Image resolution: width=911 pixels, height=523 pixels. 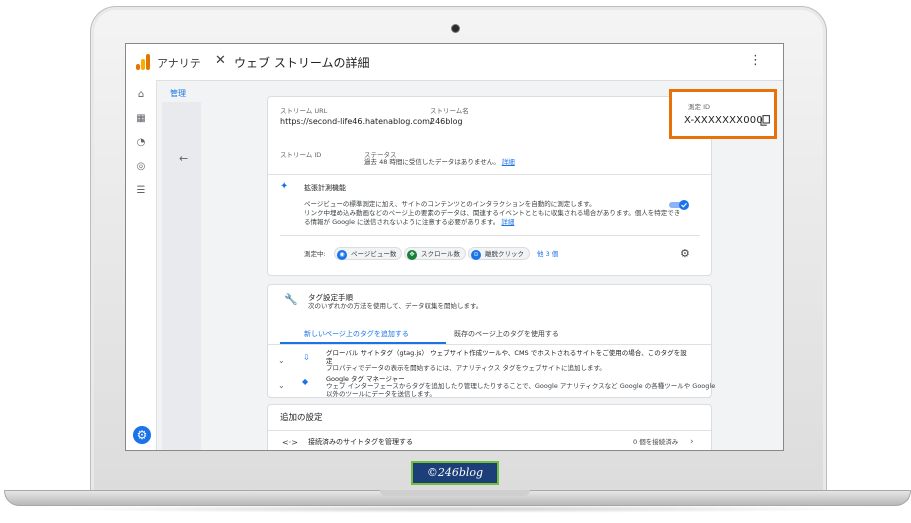 What do you see at coordinates (679, 205) in the screenshot?
I see `enhanced-toggle` at bounding box center [679, 205].